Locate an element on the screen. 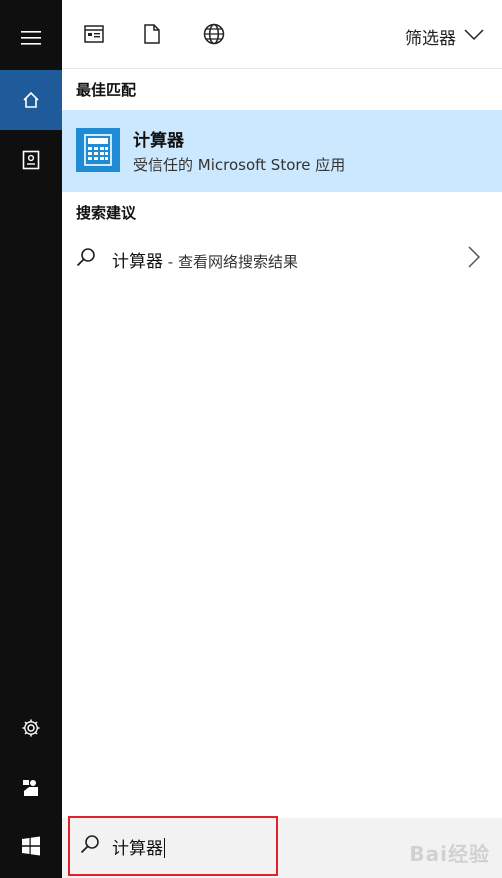 This screenshot has width=502, height=878. calculator-app-icon is located at coordinates (98, 150).